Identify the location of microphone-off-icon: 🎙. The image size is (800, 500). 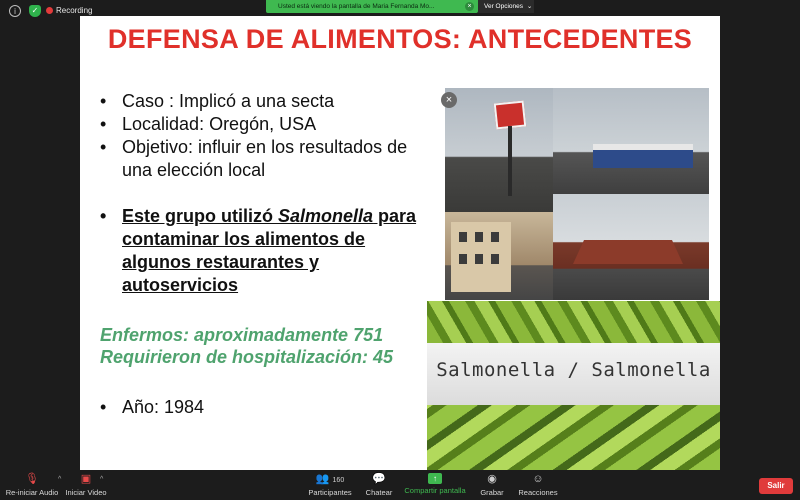
(32, 479).